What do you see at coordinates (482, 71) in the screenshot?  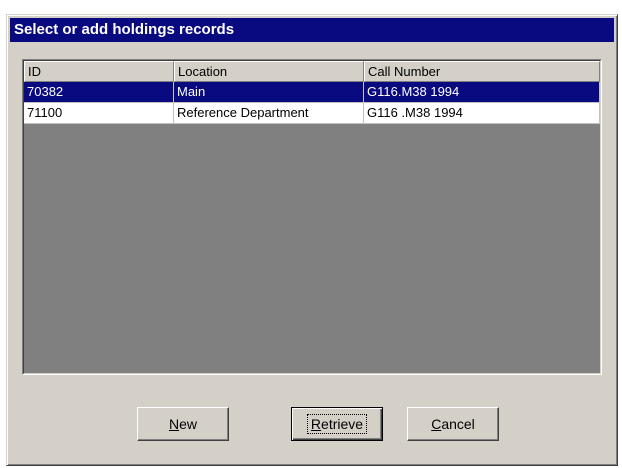 I see `column-header-call-number: Call Number` at bounding box center [482, 71].